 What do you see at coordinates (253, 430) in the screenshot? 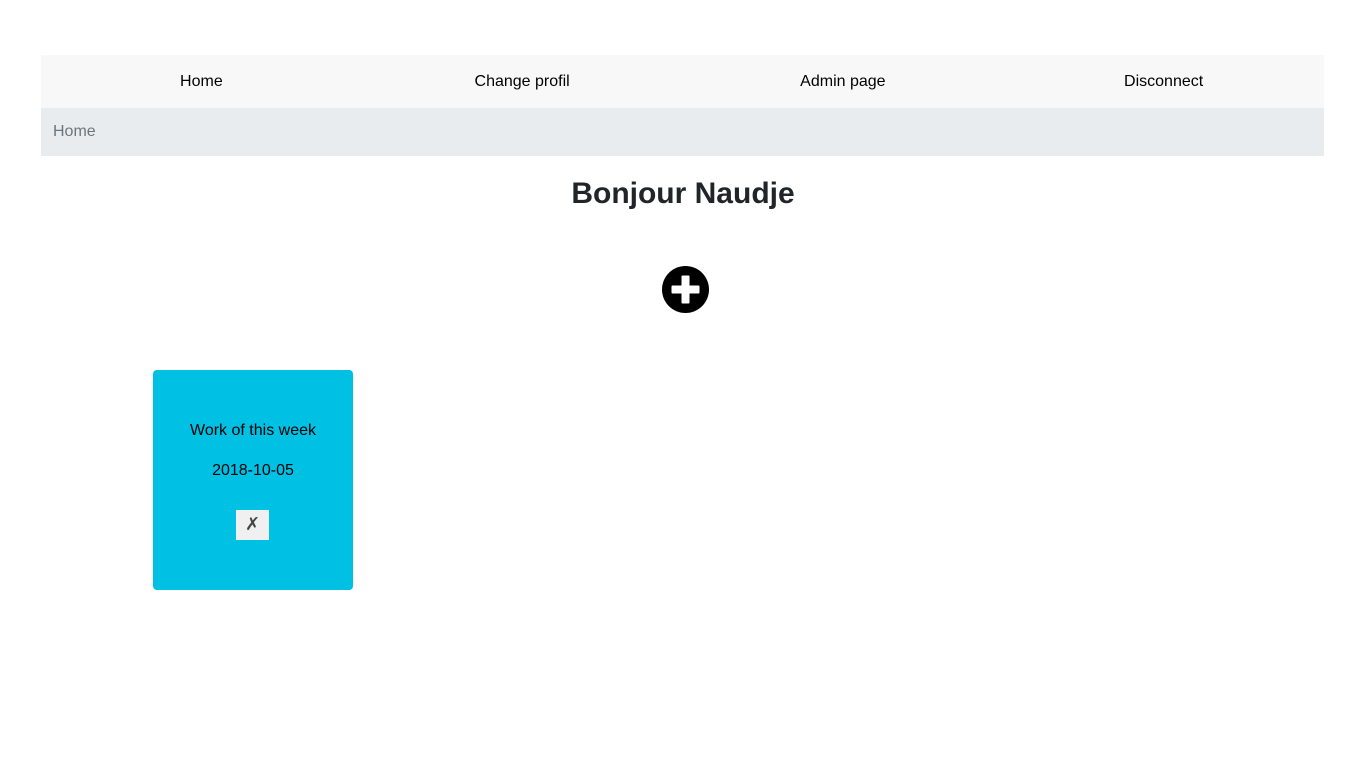
I see `card-title: Work of this week` at bounding box center [253, 430].